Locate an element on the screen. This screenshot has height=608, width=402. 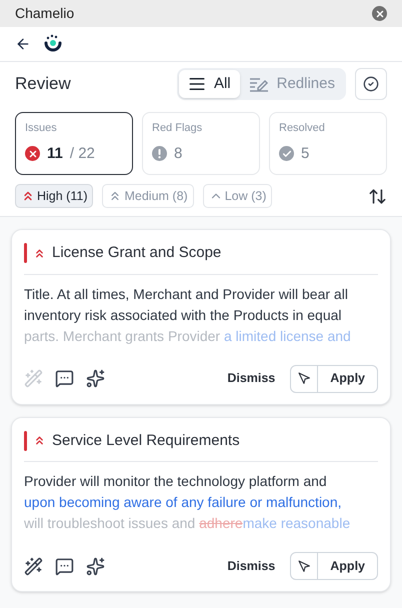
sort-icon is located at coordinates (377, 196).